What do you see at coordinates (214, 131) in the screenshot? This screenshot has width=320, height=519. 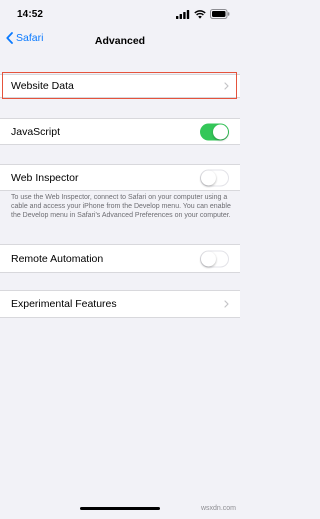 I see `javascript-toggle` at bounding box center [214, 131].